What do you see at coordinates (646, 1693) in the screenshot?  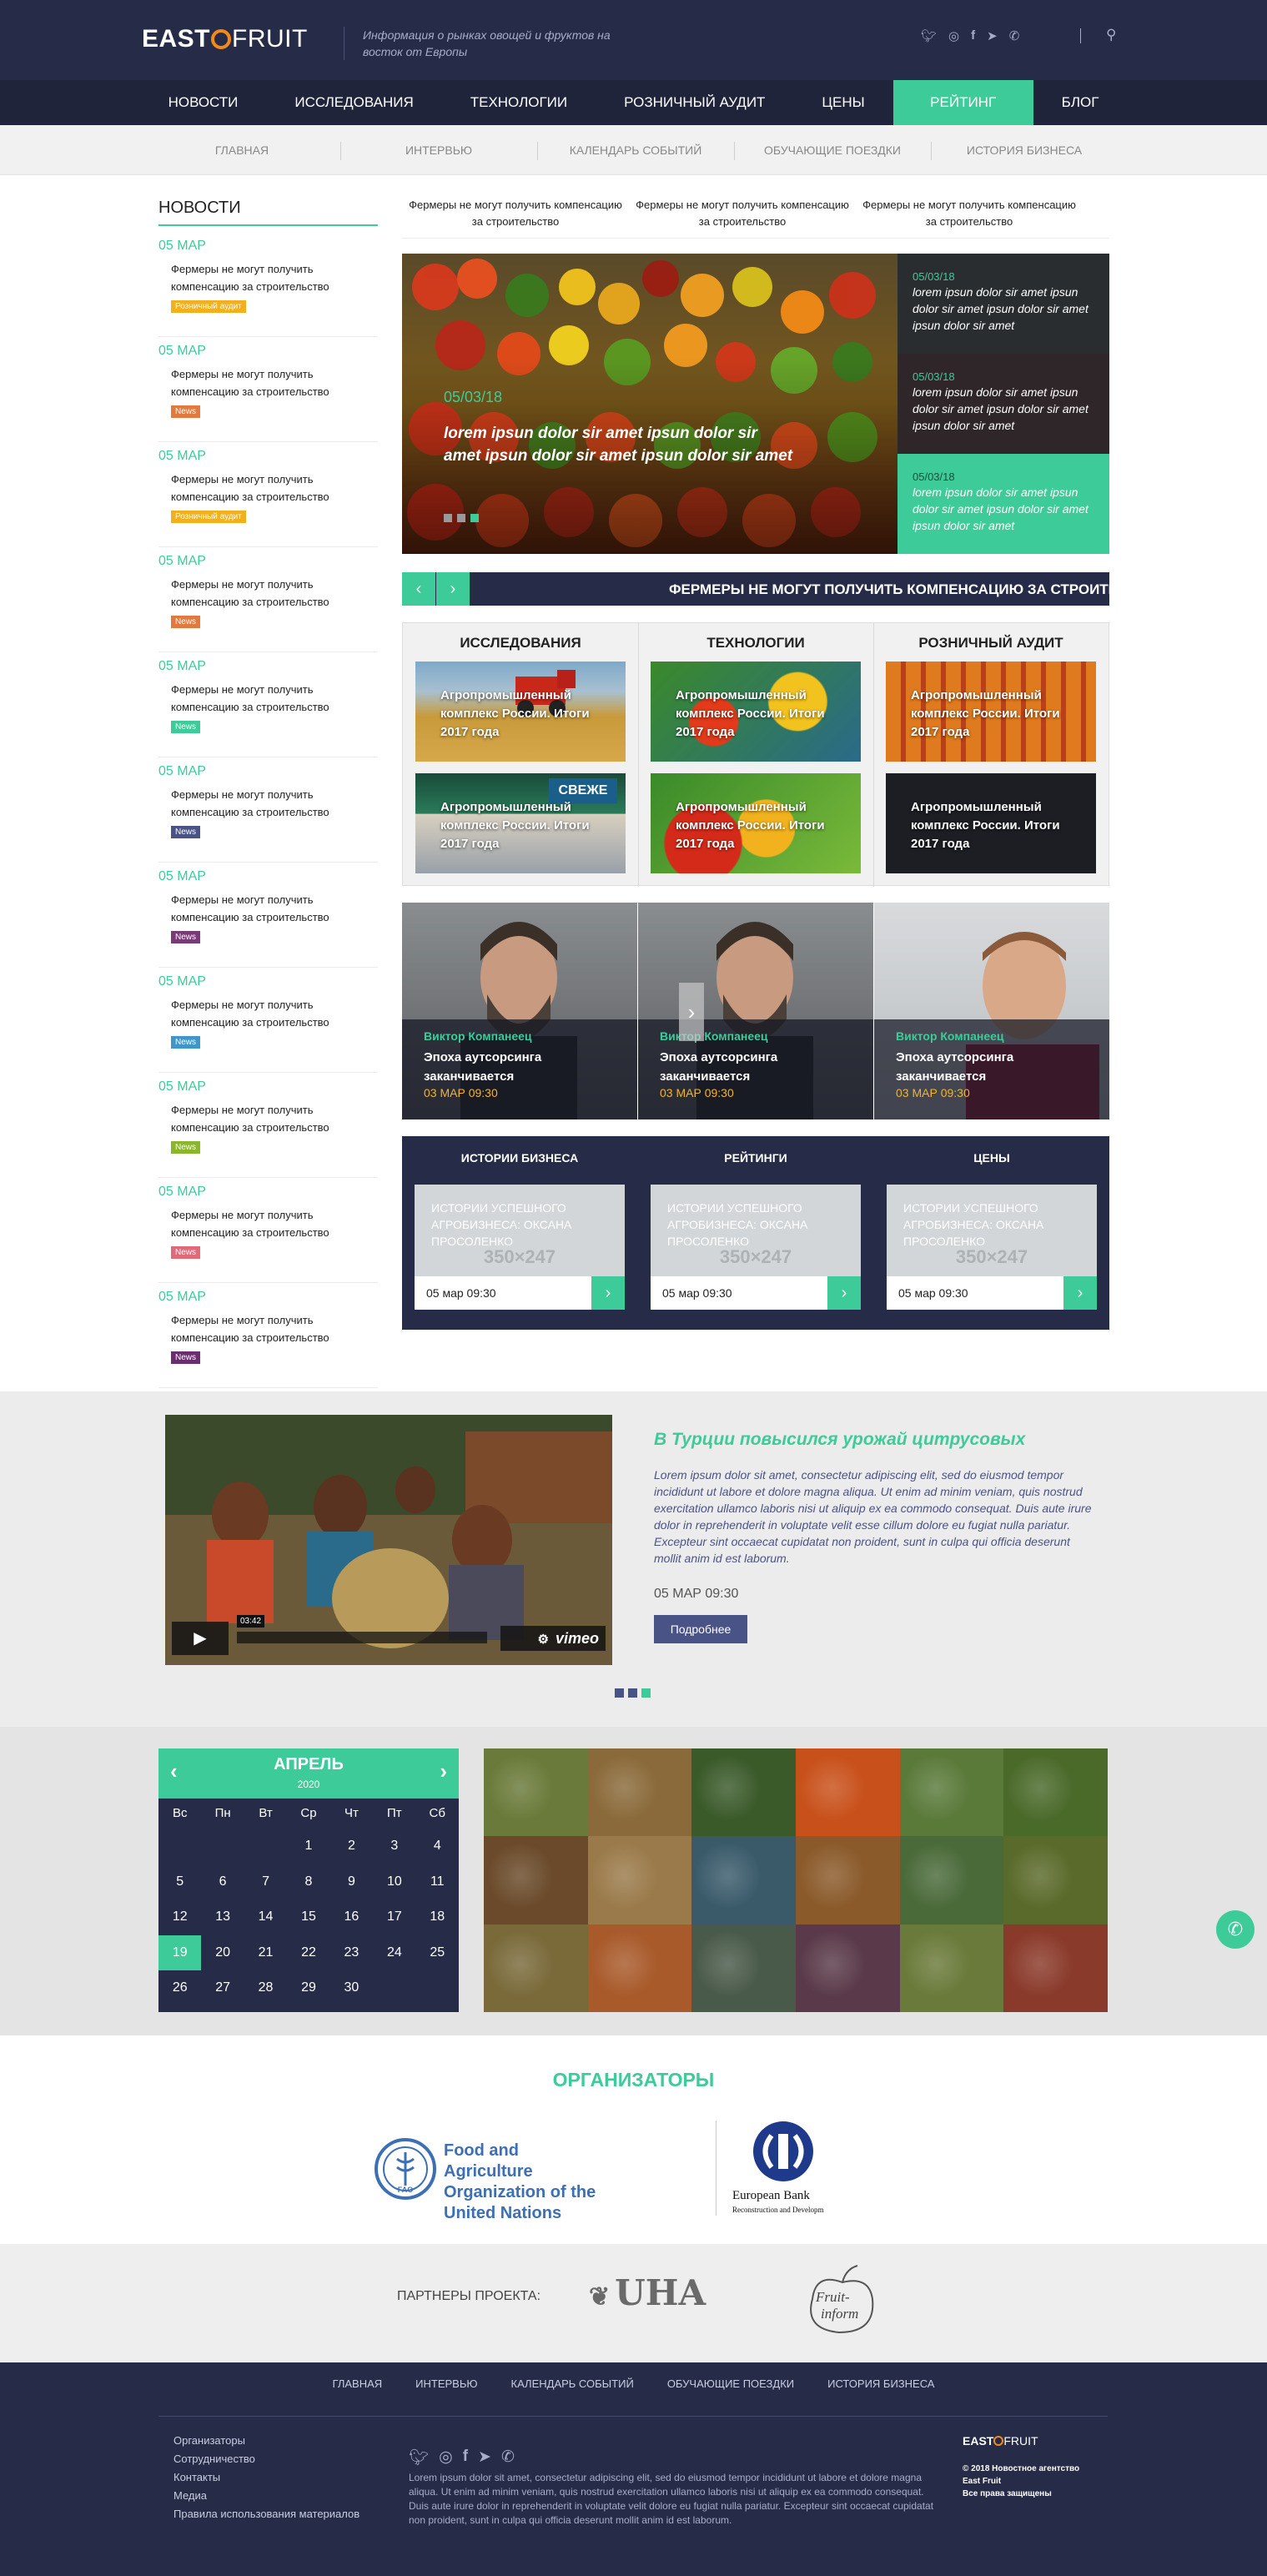 I see `featured-dot-active` at bounding box center [646, 1693].